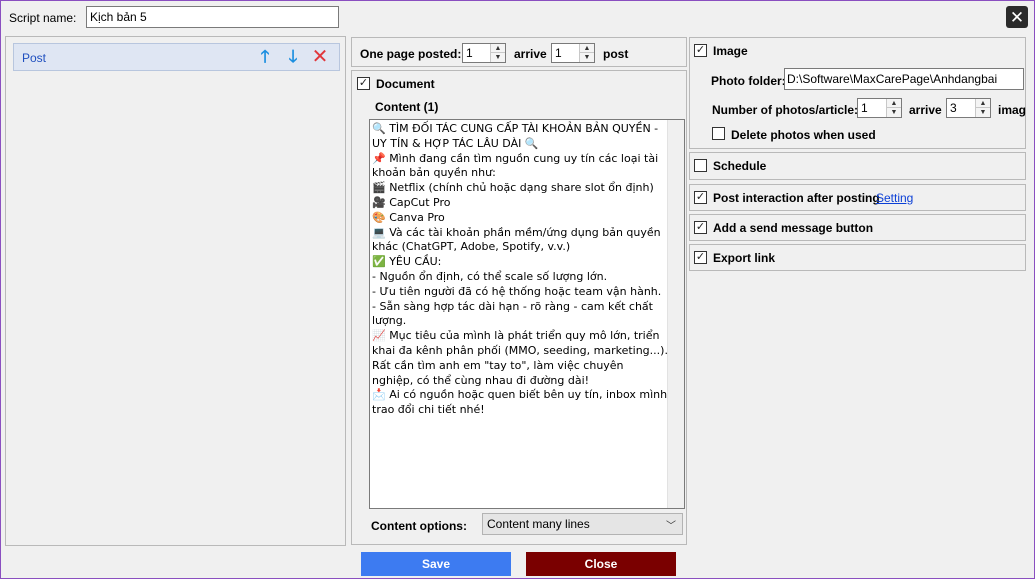  I want to click on image-label: Image, so click(730, 51).